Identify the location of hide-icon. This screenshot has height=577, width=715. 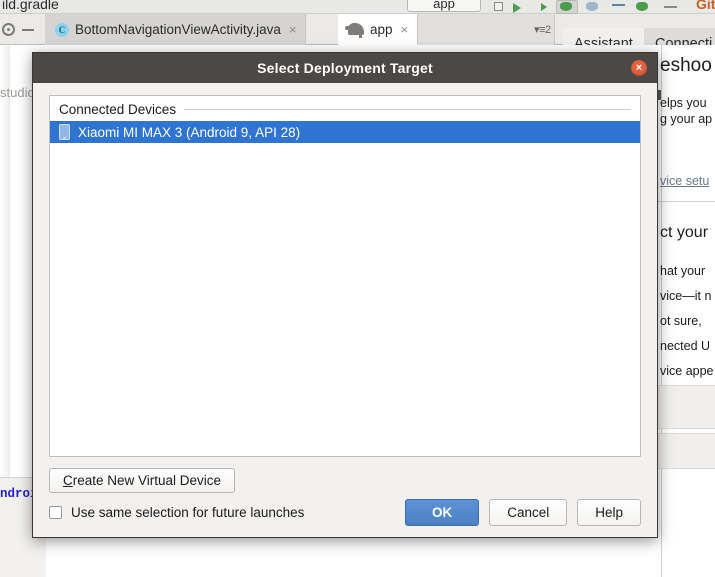
(28, 30).